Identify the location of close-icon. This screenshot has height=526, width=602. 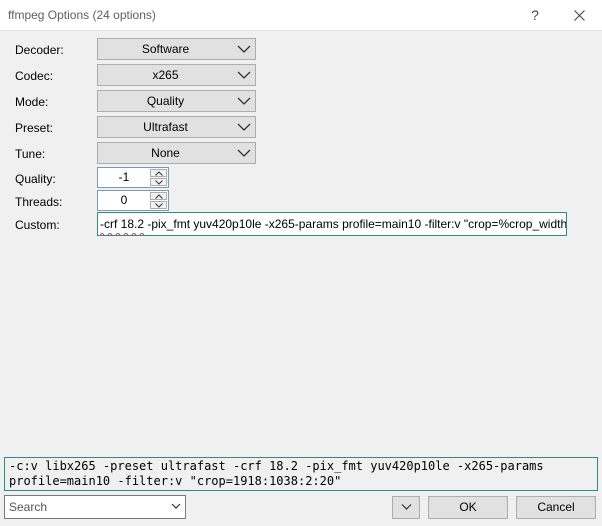
(579, 15).